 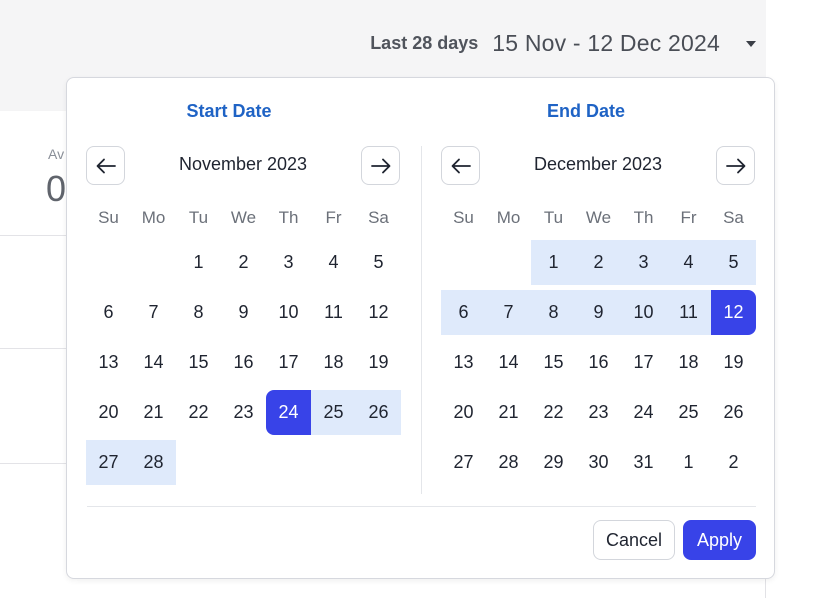 I want to click on apply-button: Apply, so click(x=719, y=540).